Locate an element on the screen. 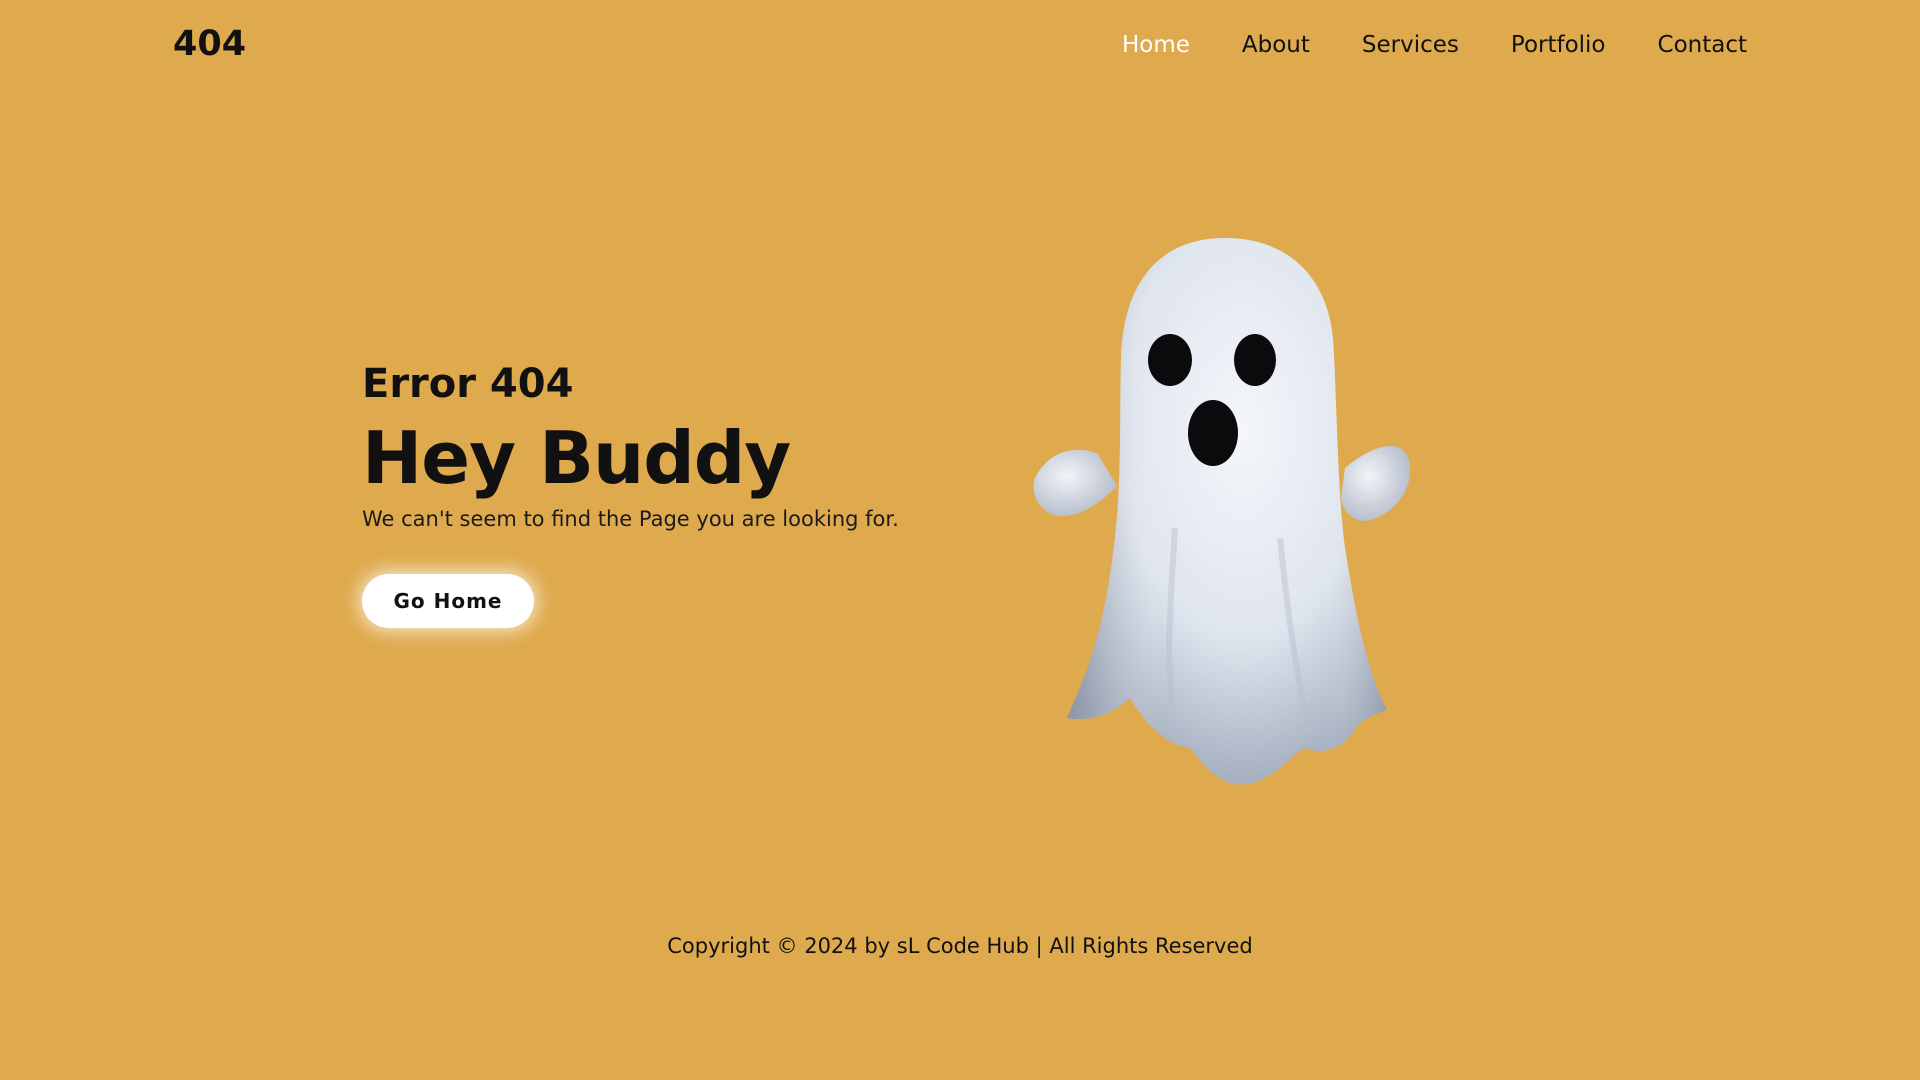  ghost-icon is located at coordinates (1222, 511).